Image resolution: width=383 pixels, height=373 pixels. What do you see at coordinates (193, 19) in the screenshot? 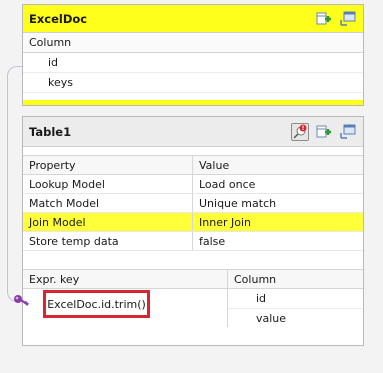
I see `exceldoc-header: ExcelDoc` at bounding box center [193, 19].